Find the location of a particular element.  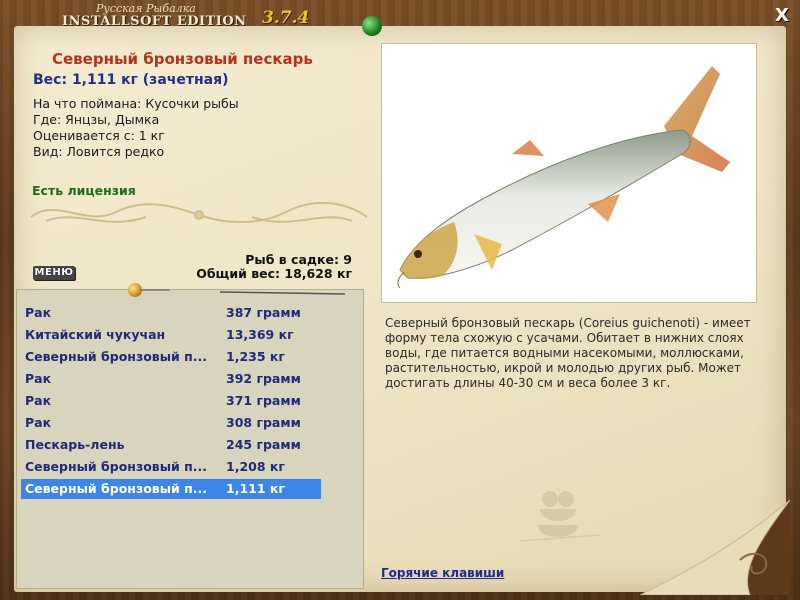

catch-row: Рак 387 грамм is located at coordinates (171, 313).